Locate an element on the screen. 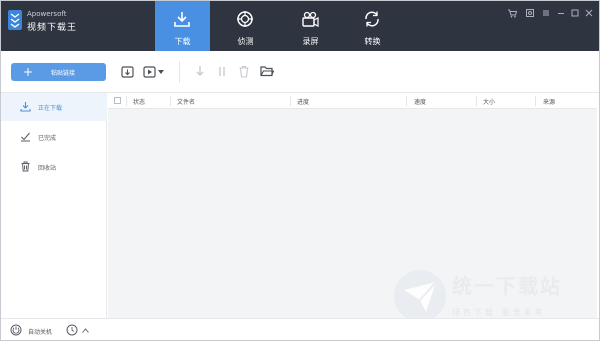 The image size is (600, 341). copy-link-icon is located at coordinates (127, 71).